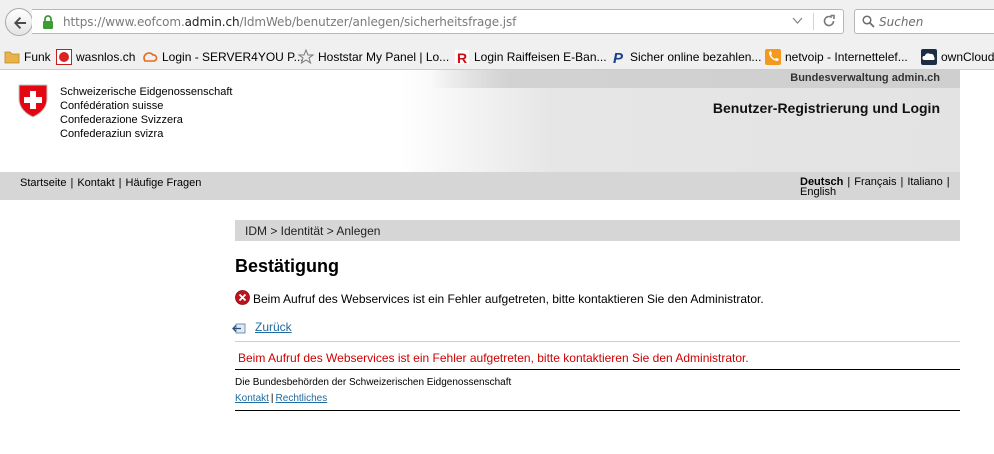  I want to click on footer-links: Kontakt | Rechtliches, so click(281, 398).